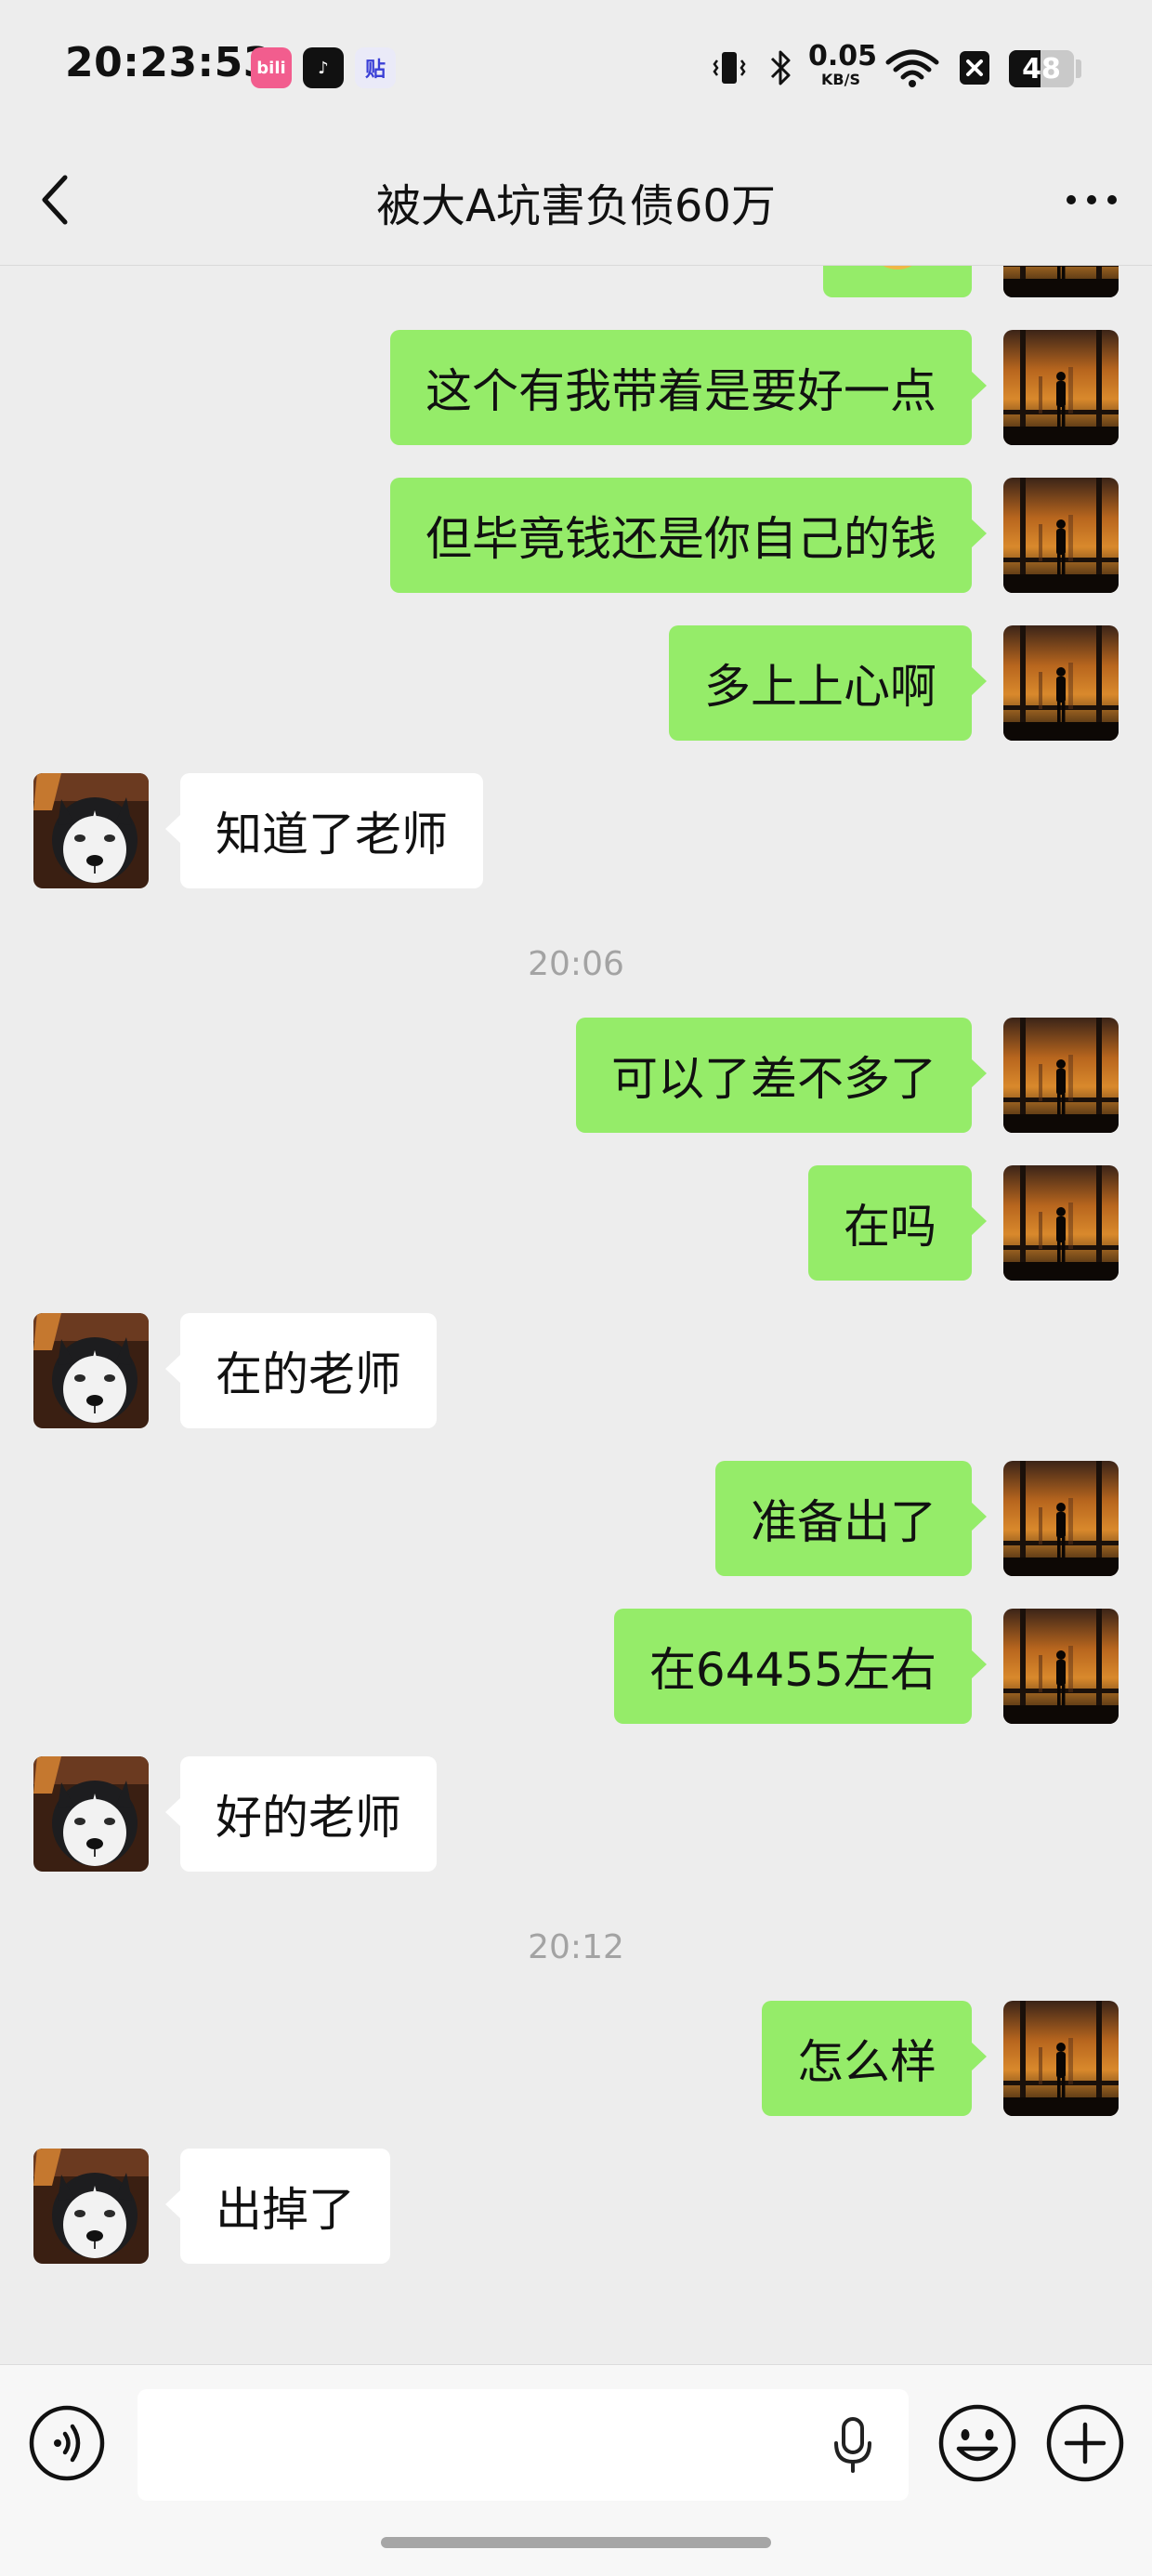  I want to click on back-button, so click(56, 199).